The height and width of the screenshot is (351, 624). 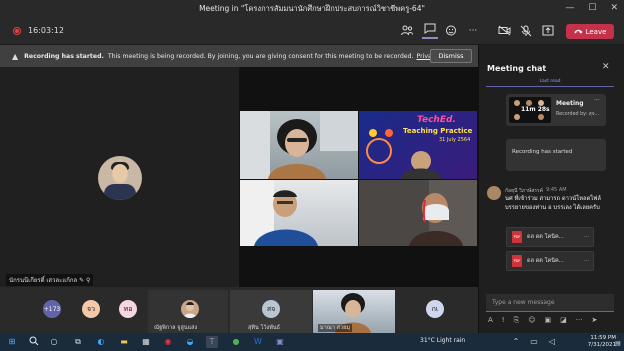 What do you see at coordinates (280, 342) in the screenshot?
I see `teams-meeting-icon: ▣` at bounding box center [280, 342].